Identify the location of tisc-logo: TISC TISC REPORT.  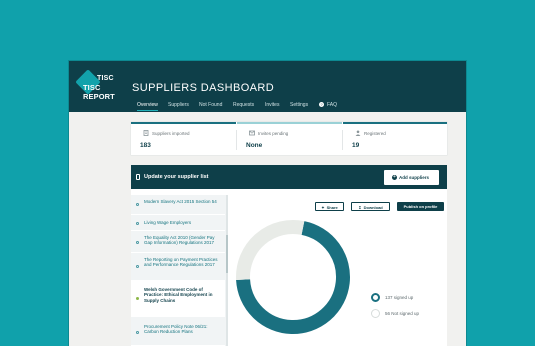
(99, 85).